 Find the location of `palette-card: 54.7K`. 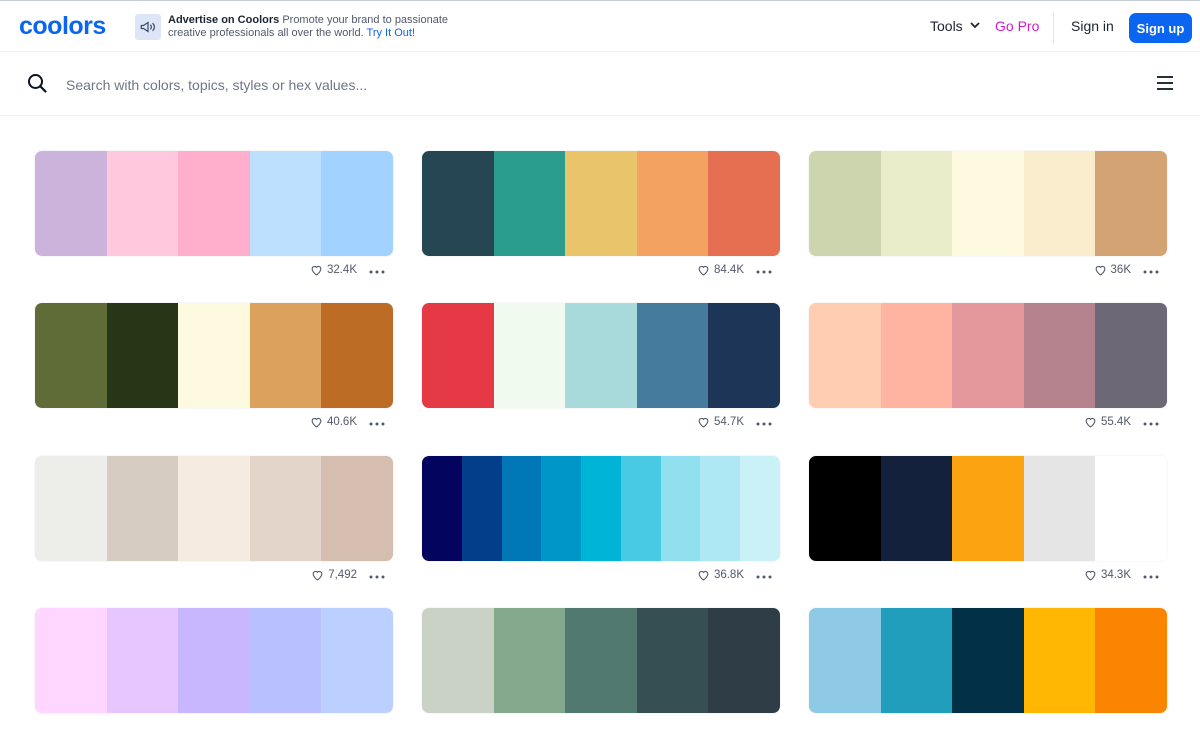

palette-card: 54.7K is located at coordinates (601, 368).